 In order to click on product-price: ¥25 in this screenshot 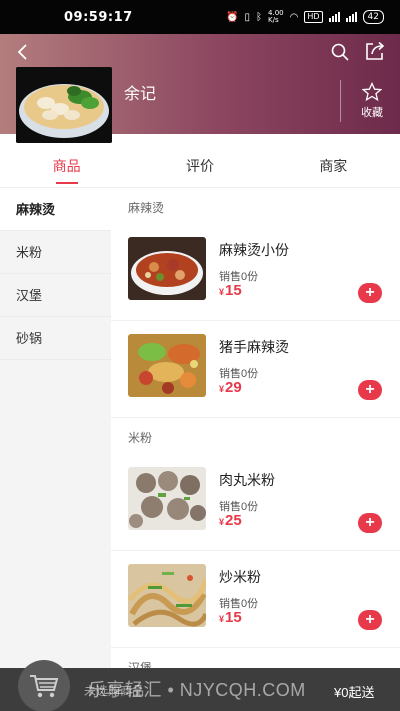, I will do `click(230, 520)`.